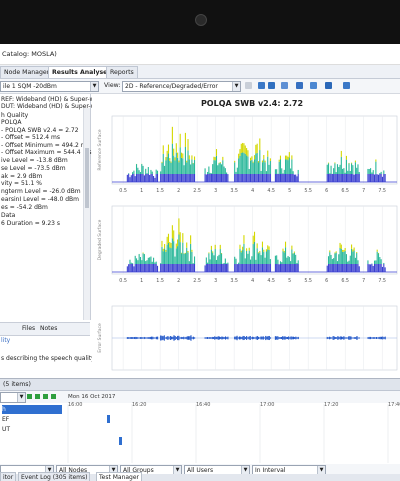 The width and height of the screenshot is (400, 481). What do you see at coordinates (32, 409) in the screenshot?
I see `timeline-row-label: h` at bounding box center [32, 409].